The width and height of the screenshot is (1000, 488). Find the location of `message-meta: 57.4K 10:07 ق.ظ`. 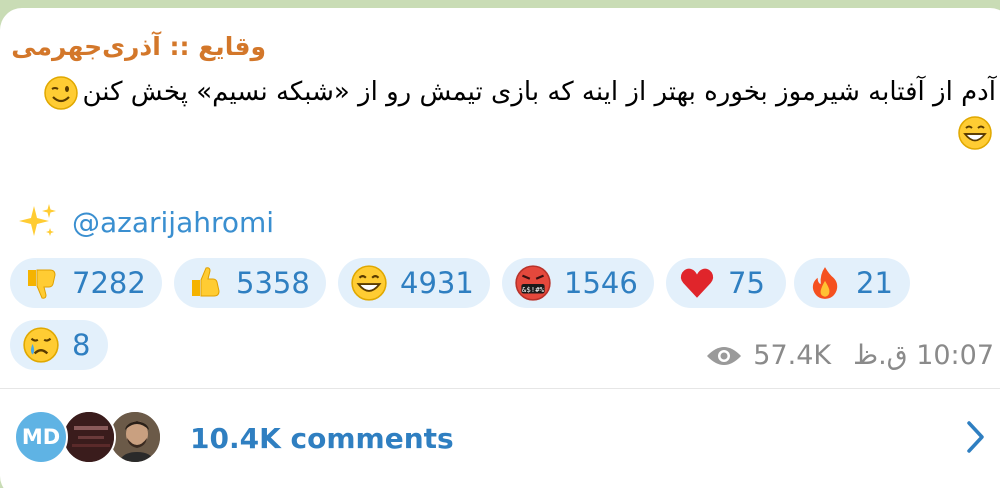

message-meta: 57.4K 10:07 ق.ظ is located at coordinates (849, 355).